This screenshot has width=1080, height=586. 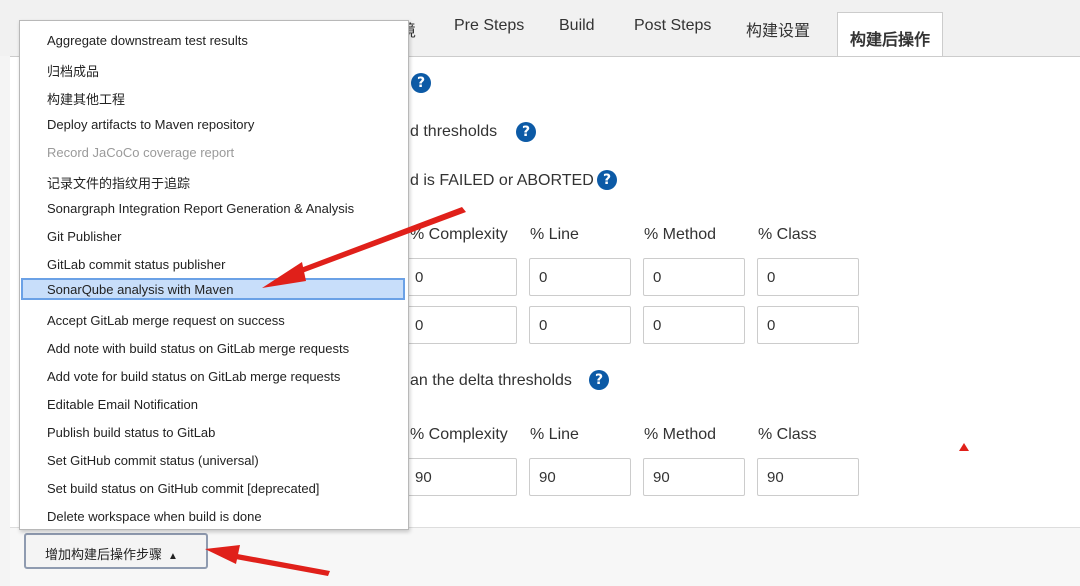 I want to click on failed-aborted-label: d is FAILED or ABORTED, so click(x=502, y=180).